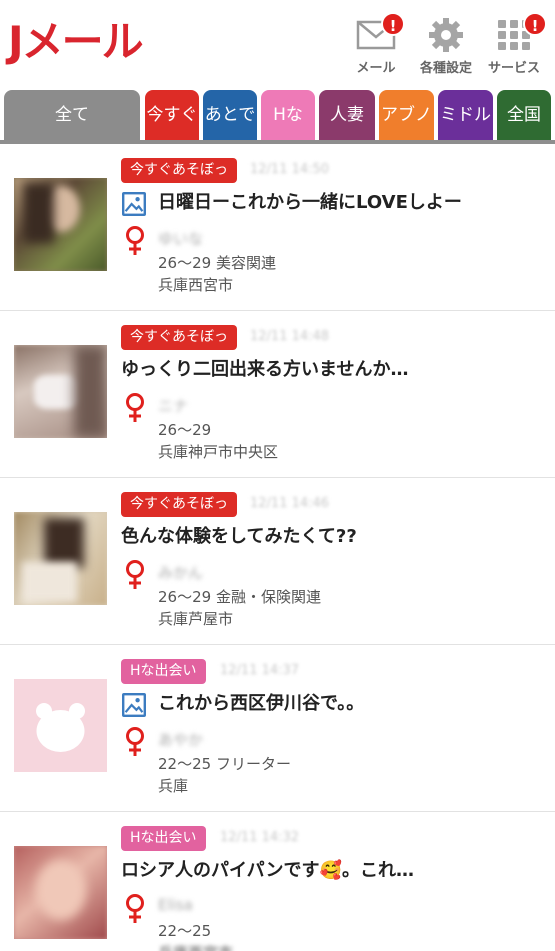 The height and width of the screenshot is (951, 555). I want to click on age-job: 26～29 美容関連, so click(217, 263).